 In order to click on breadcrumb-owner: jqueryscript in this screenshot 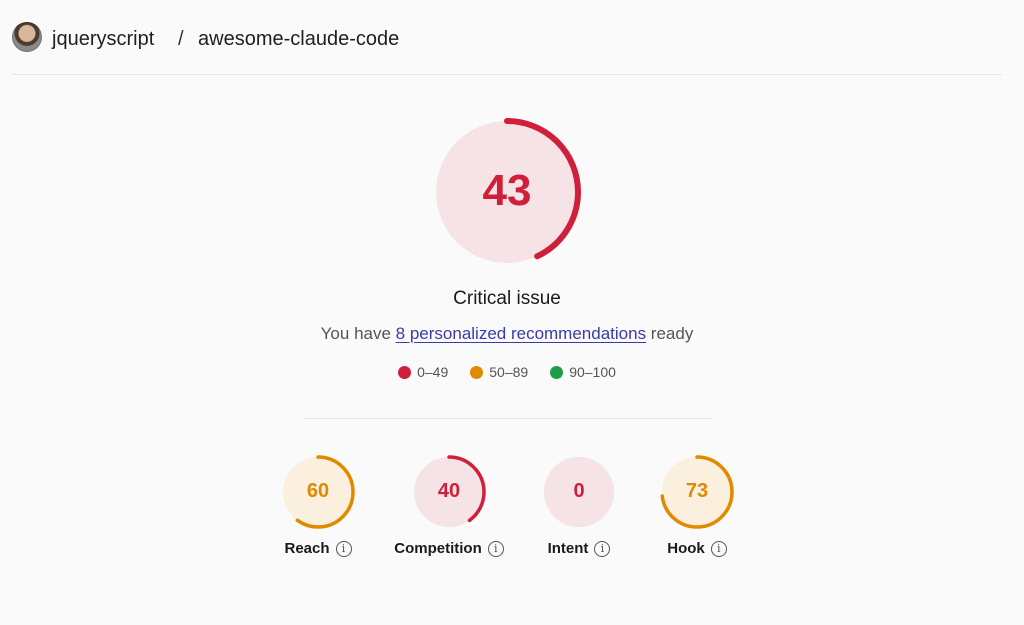, I will do `click(103, 39)`.